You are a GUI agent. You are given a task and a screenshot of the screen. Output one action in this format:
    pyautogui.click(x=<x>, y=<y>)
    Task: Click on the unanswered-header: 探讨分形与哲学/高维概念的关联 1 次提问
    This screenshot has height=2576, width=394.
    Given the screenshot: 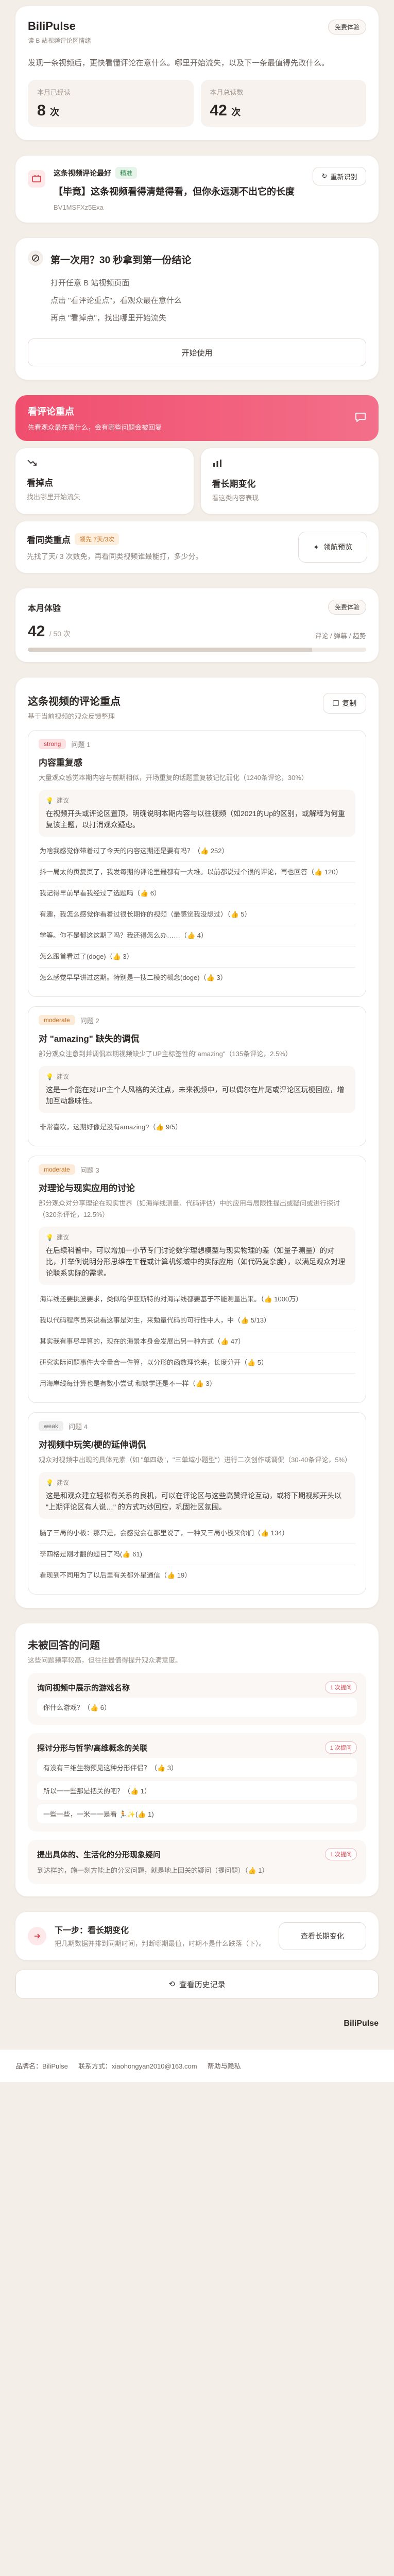 What is the action you would take?
    pyautogui.click(x=197, y=1747)
    